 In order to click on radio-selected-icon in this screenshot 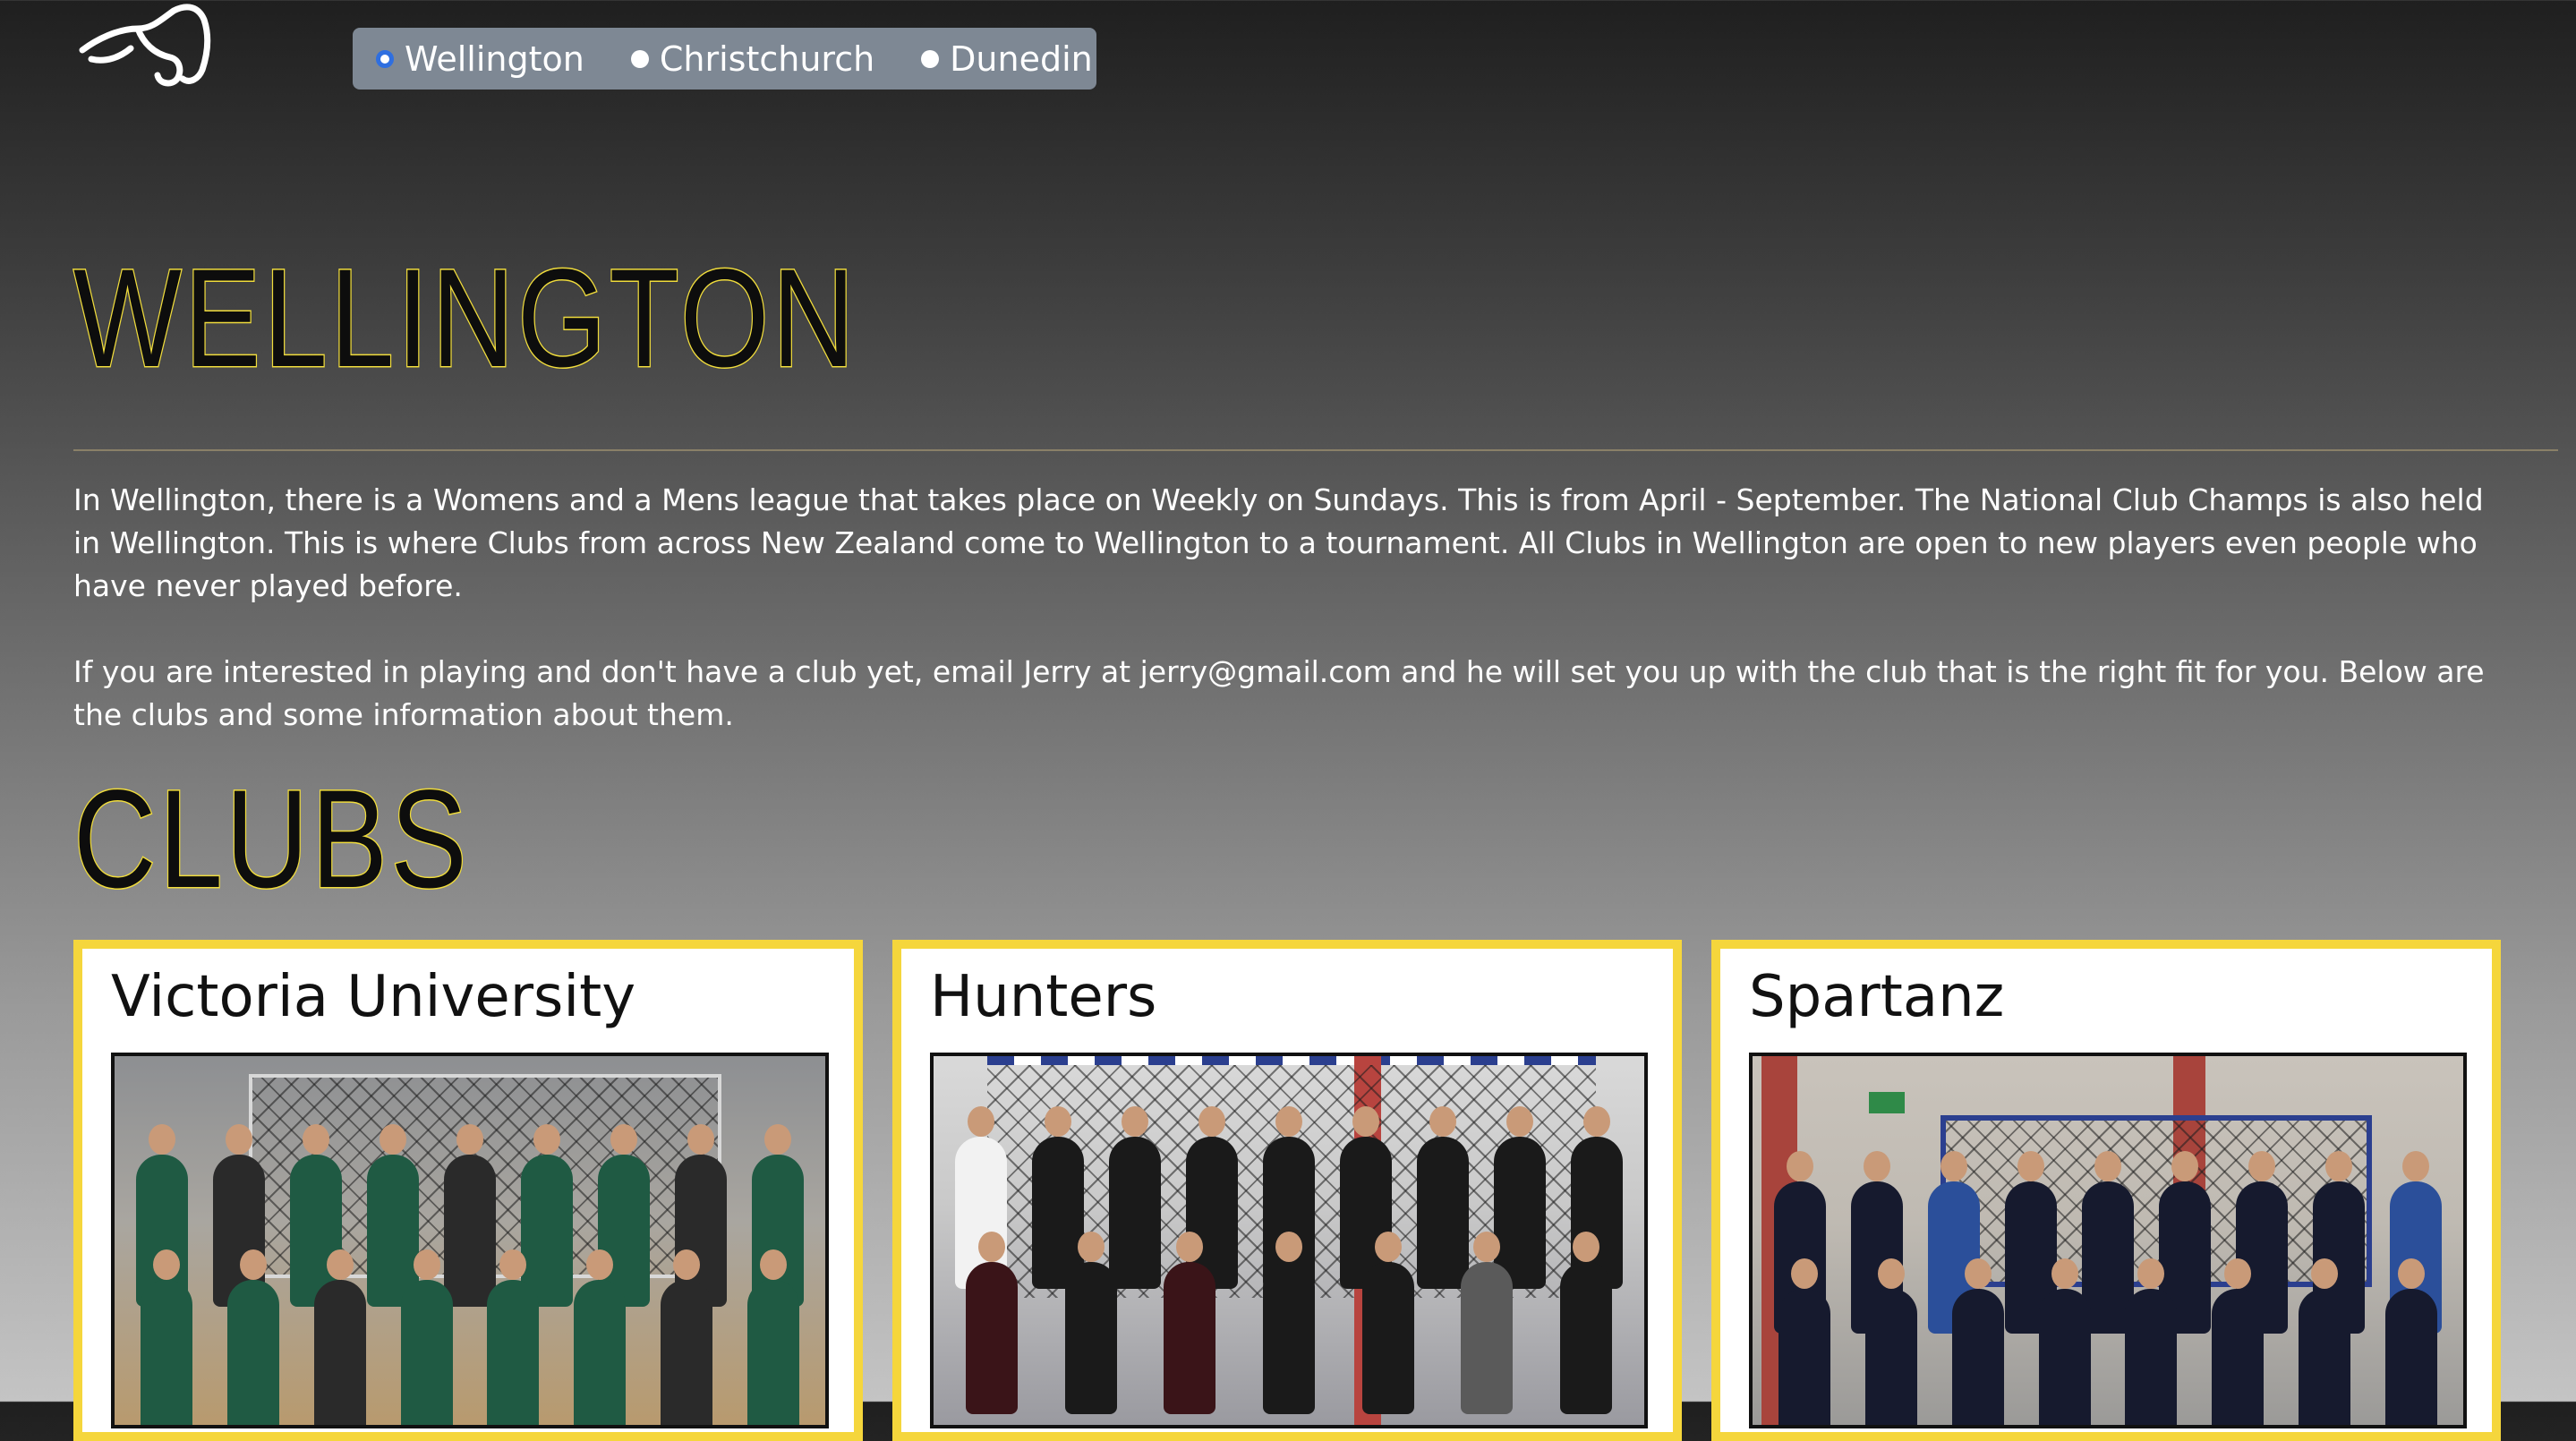, I will do `click(385, 58)`.